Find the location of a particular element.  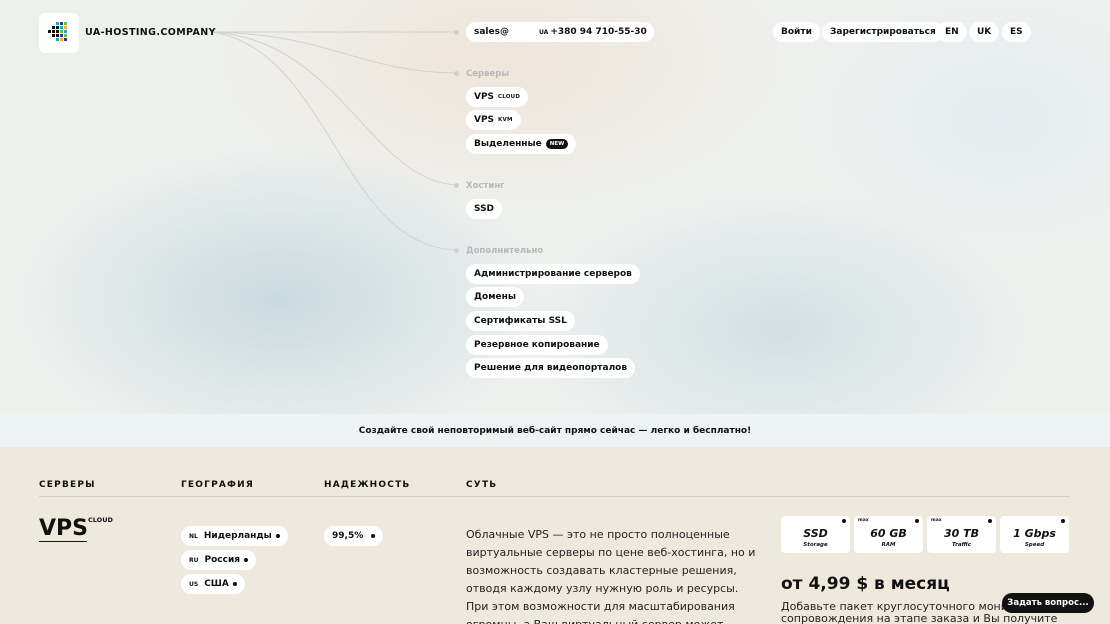

location-nl: NL Нидерланды is located at coordinates (234, 536).